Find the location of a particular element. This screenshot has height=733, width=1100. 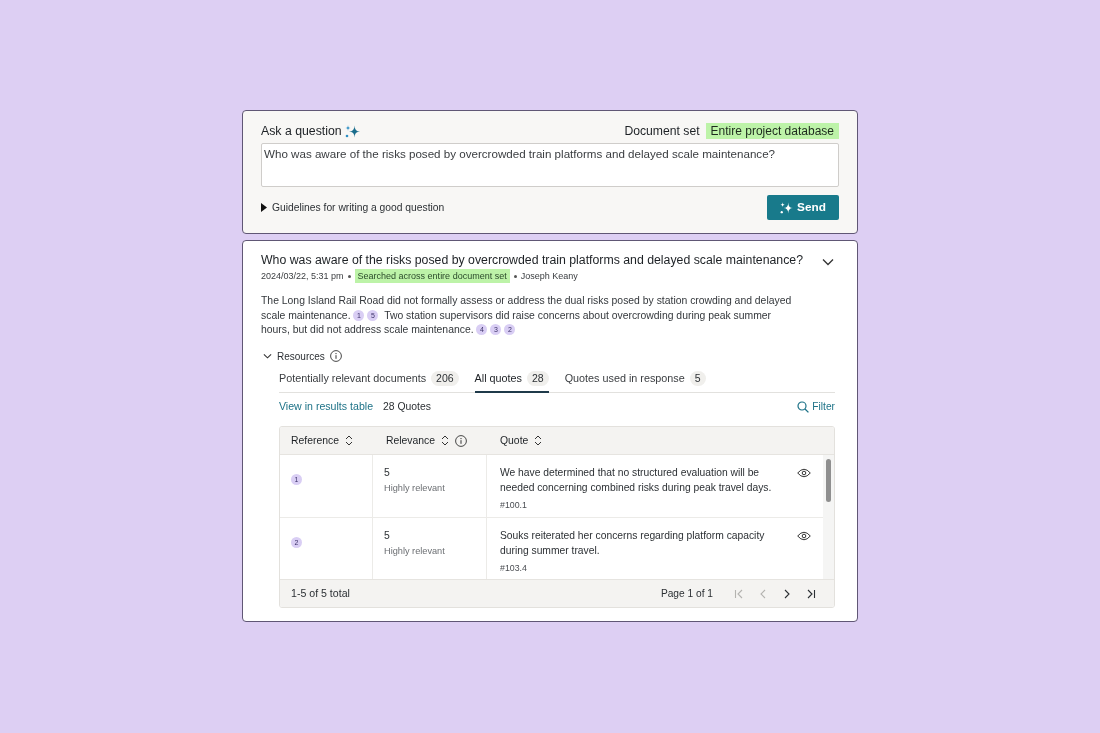

scope-tag: Searched across entire document set is located at coordinates (432, 276).